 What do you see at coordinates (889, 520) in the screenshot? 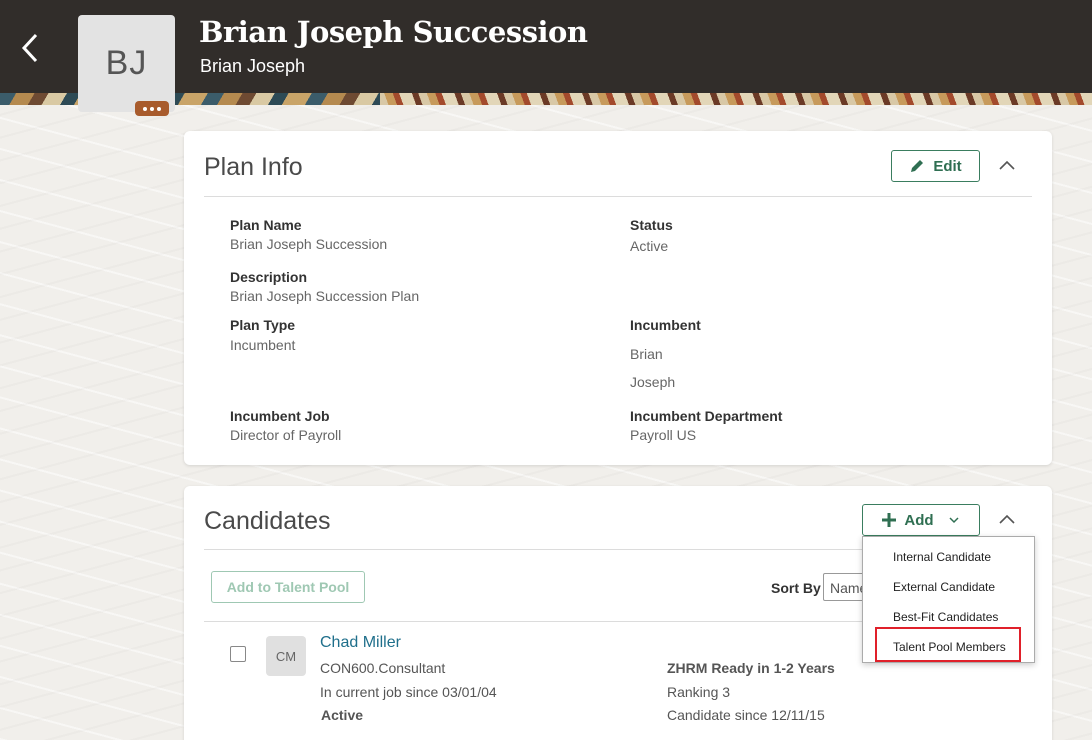
I see `plus-icon` at bounding box center [889, 520].